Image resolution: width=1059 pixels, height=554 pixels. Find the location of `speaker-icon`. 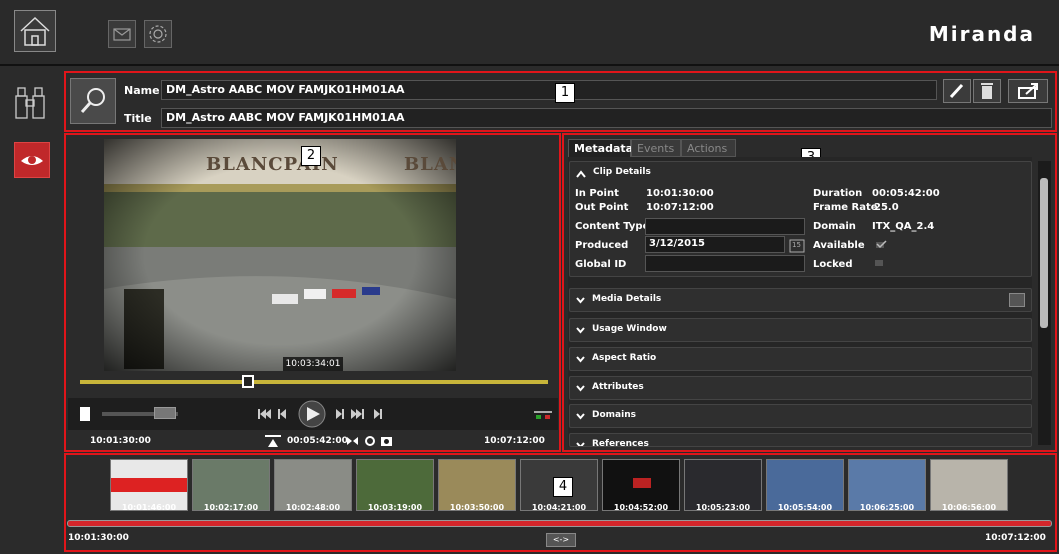

speaker-icon is located at coordinates (86, 414).